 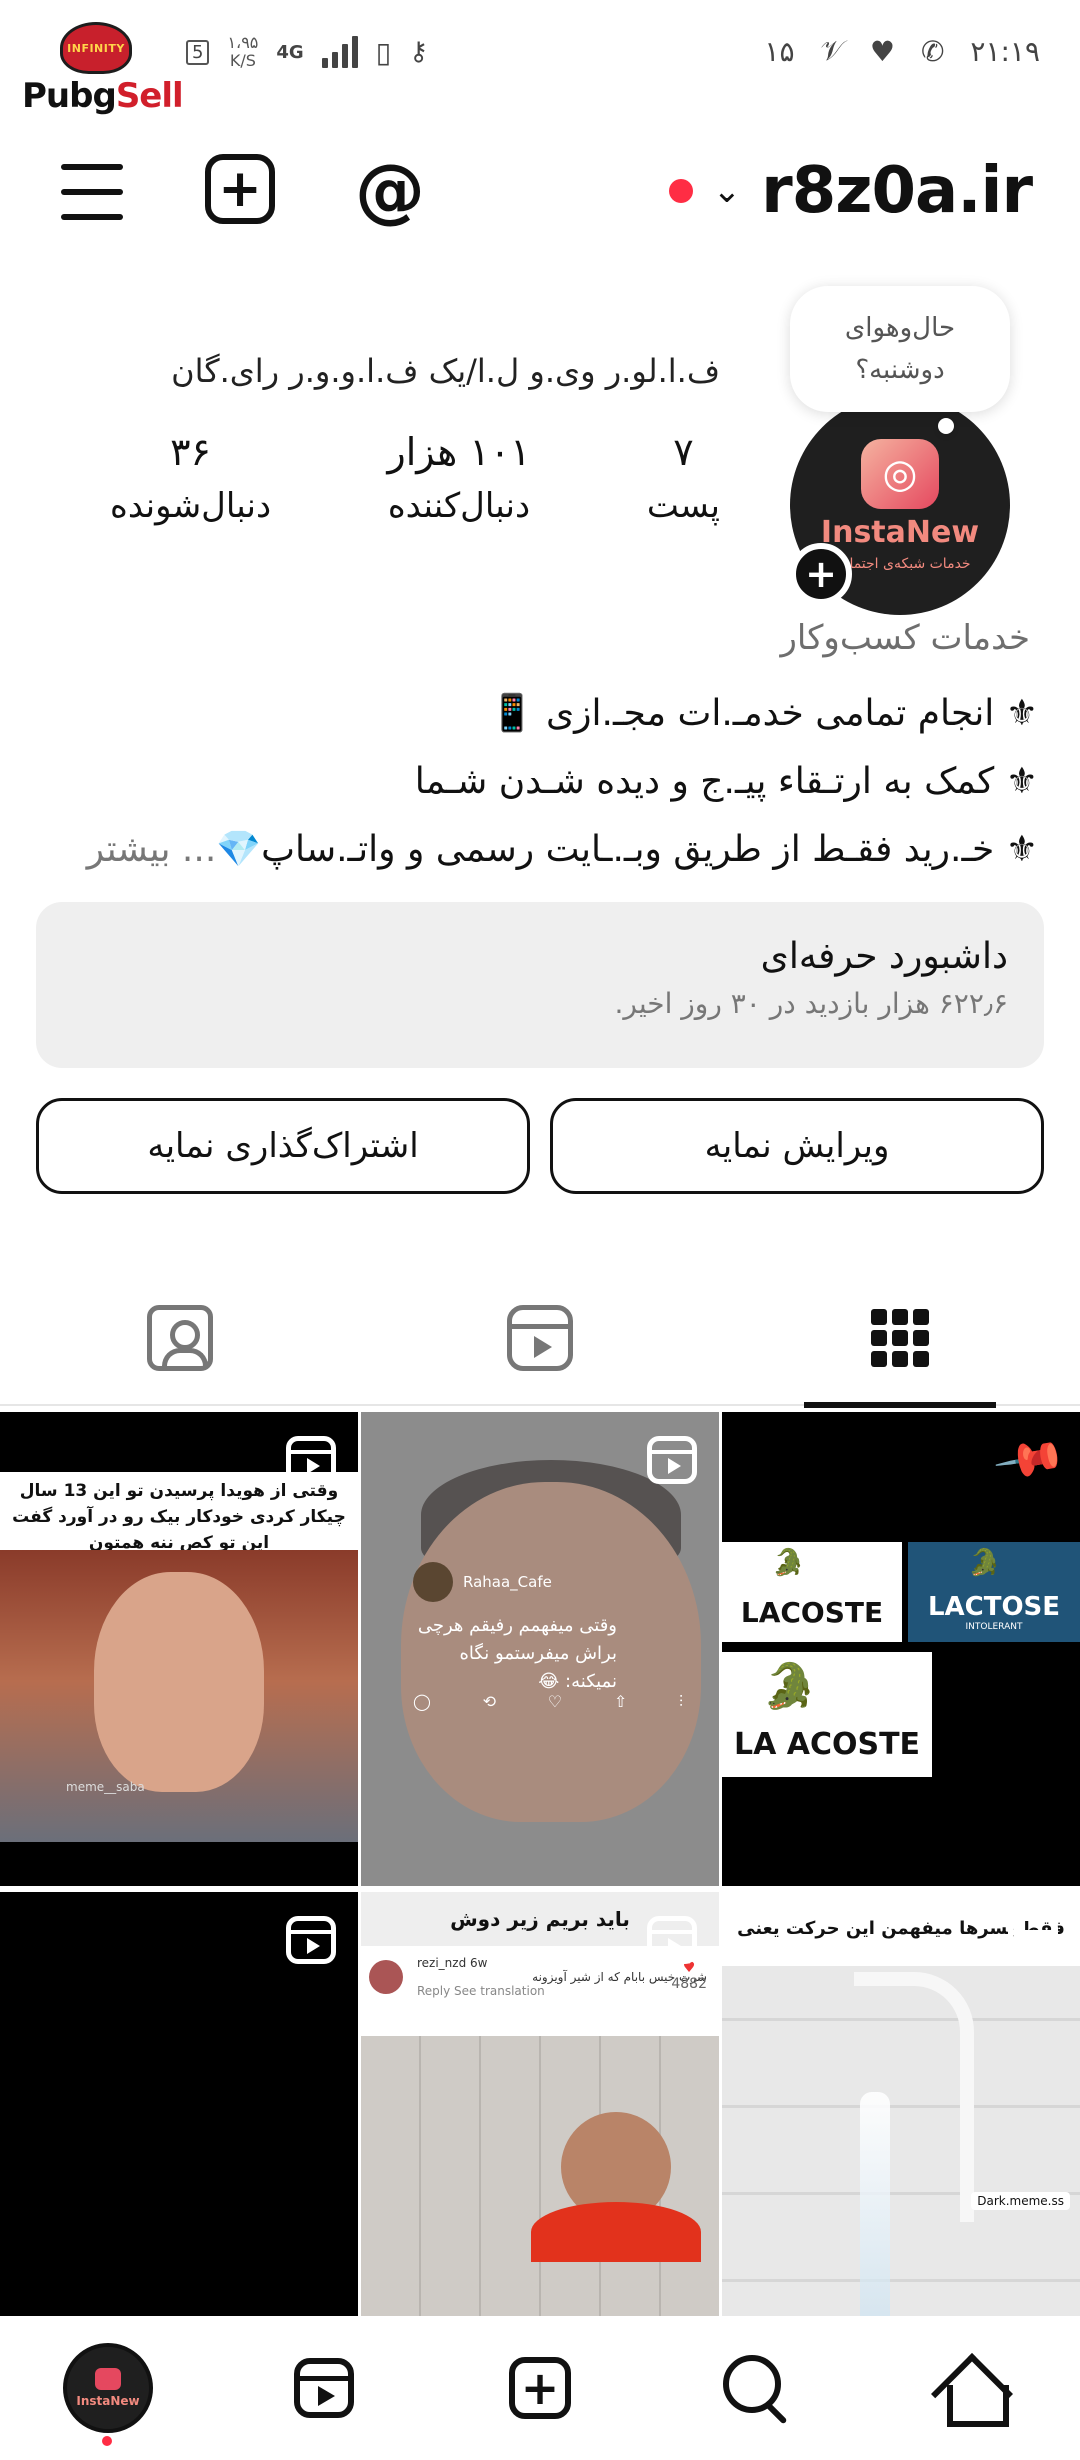 I want to click on grid-icon, so click(x=900, y=1338).